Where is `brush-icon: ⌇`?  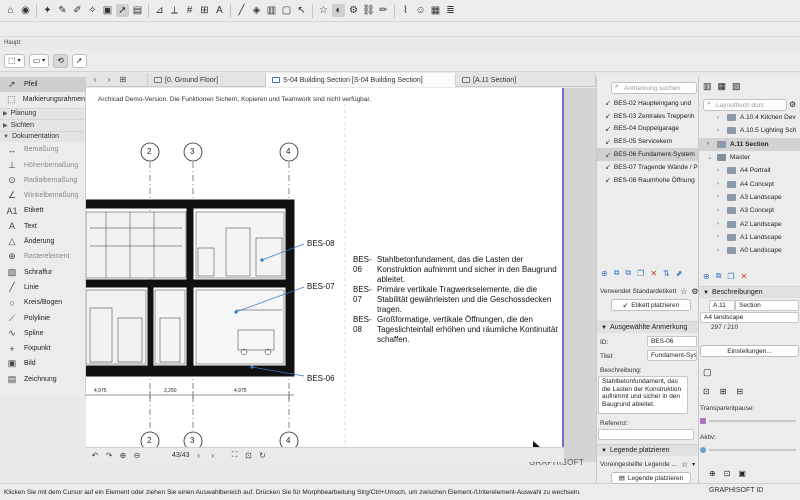 brush-icon: ⌇ is located at coordinates (405, 10).